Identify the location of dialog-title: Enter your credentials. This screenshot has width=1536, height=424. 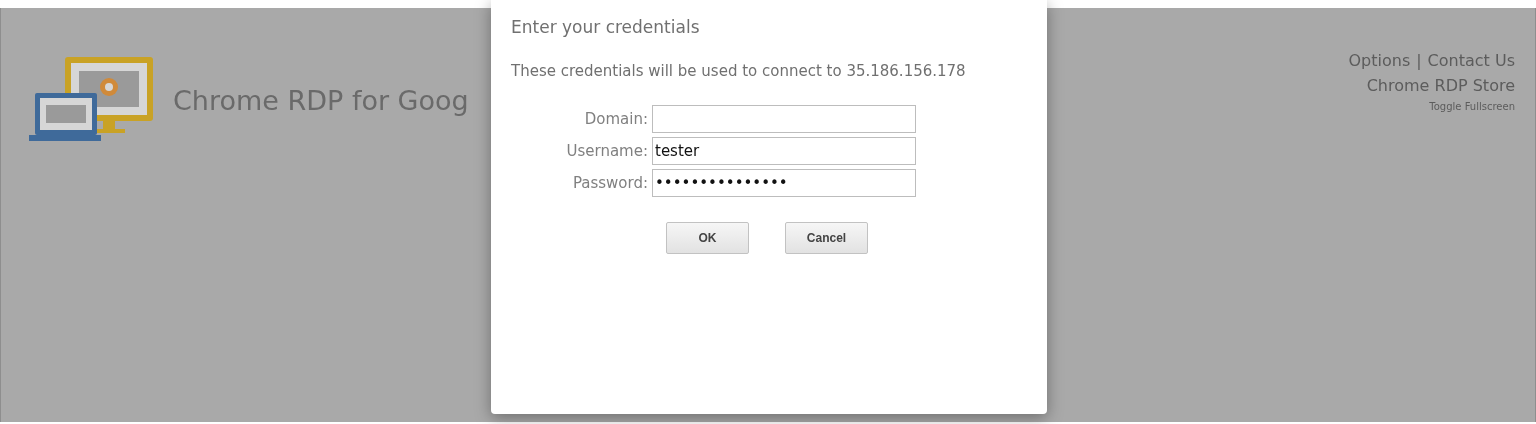
(606, 27).